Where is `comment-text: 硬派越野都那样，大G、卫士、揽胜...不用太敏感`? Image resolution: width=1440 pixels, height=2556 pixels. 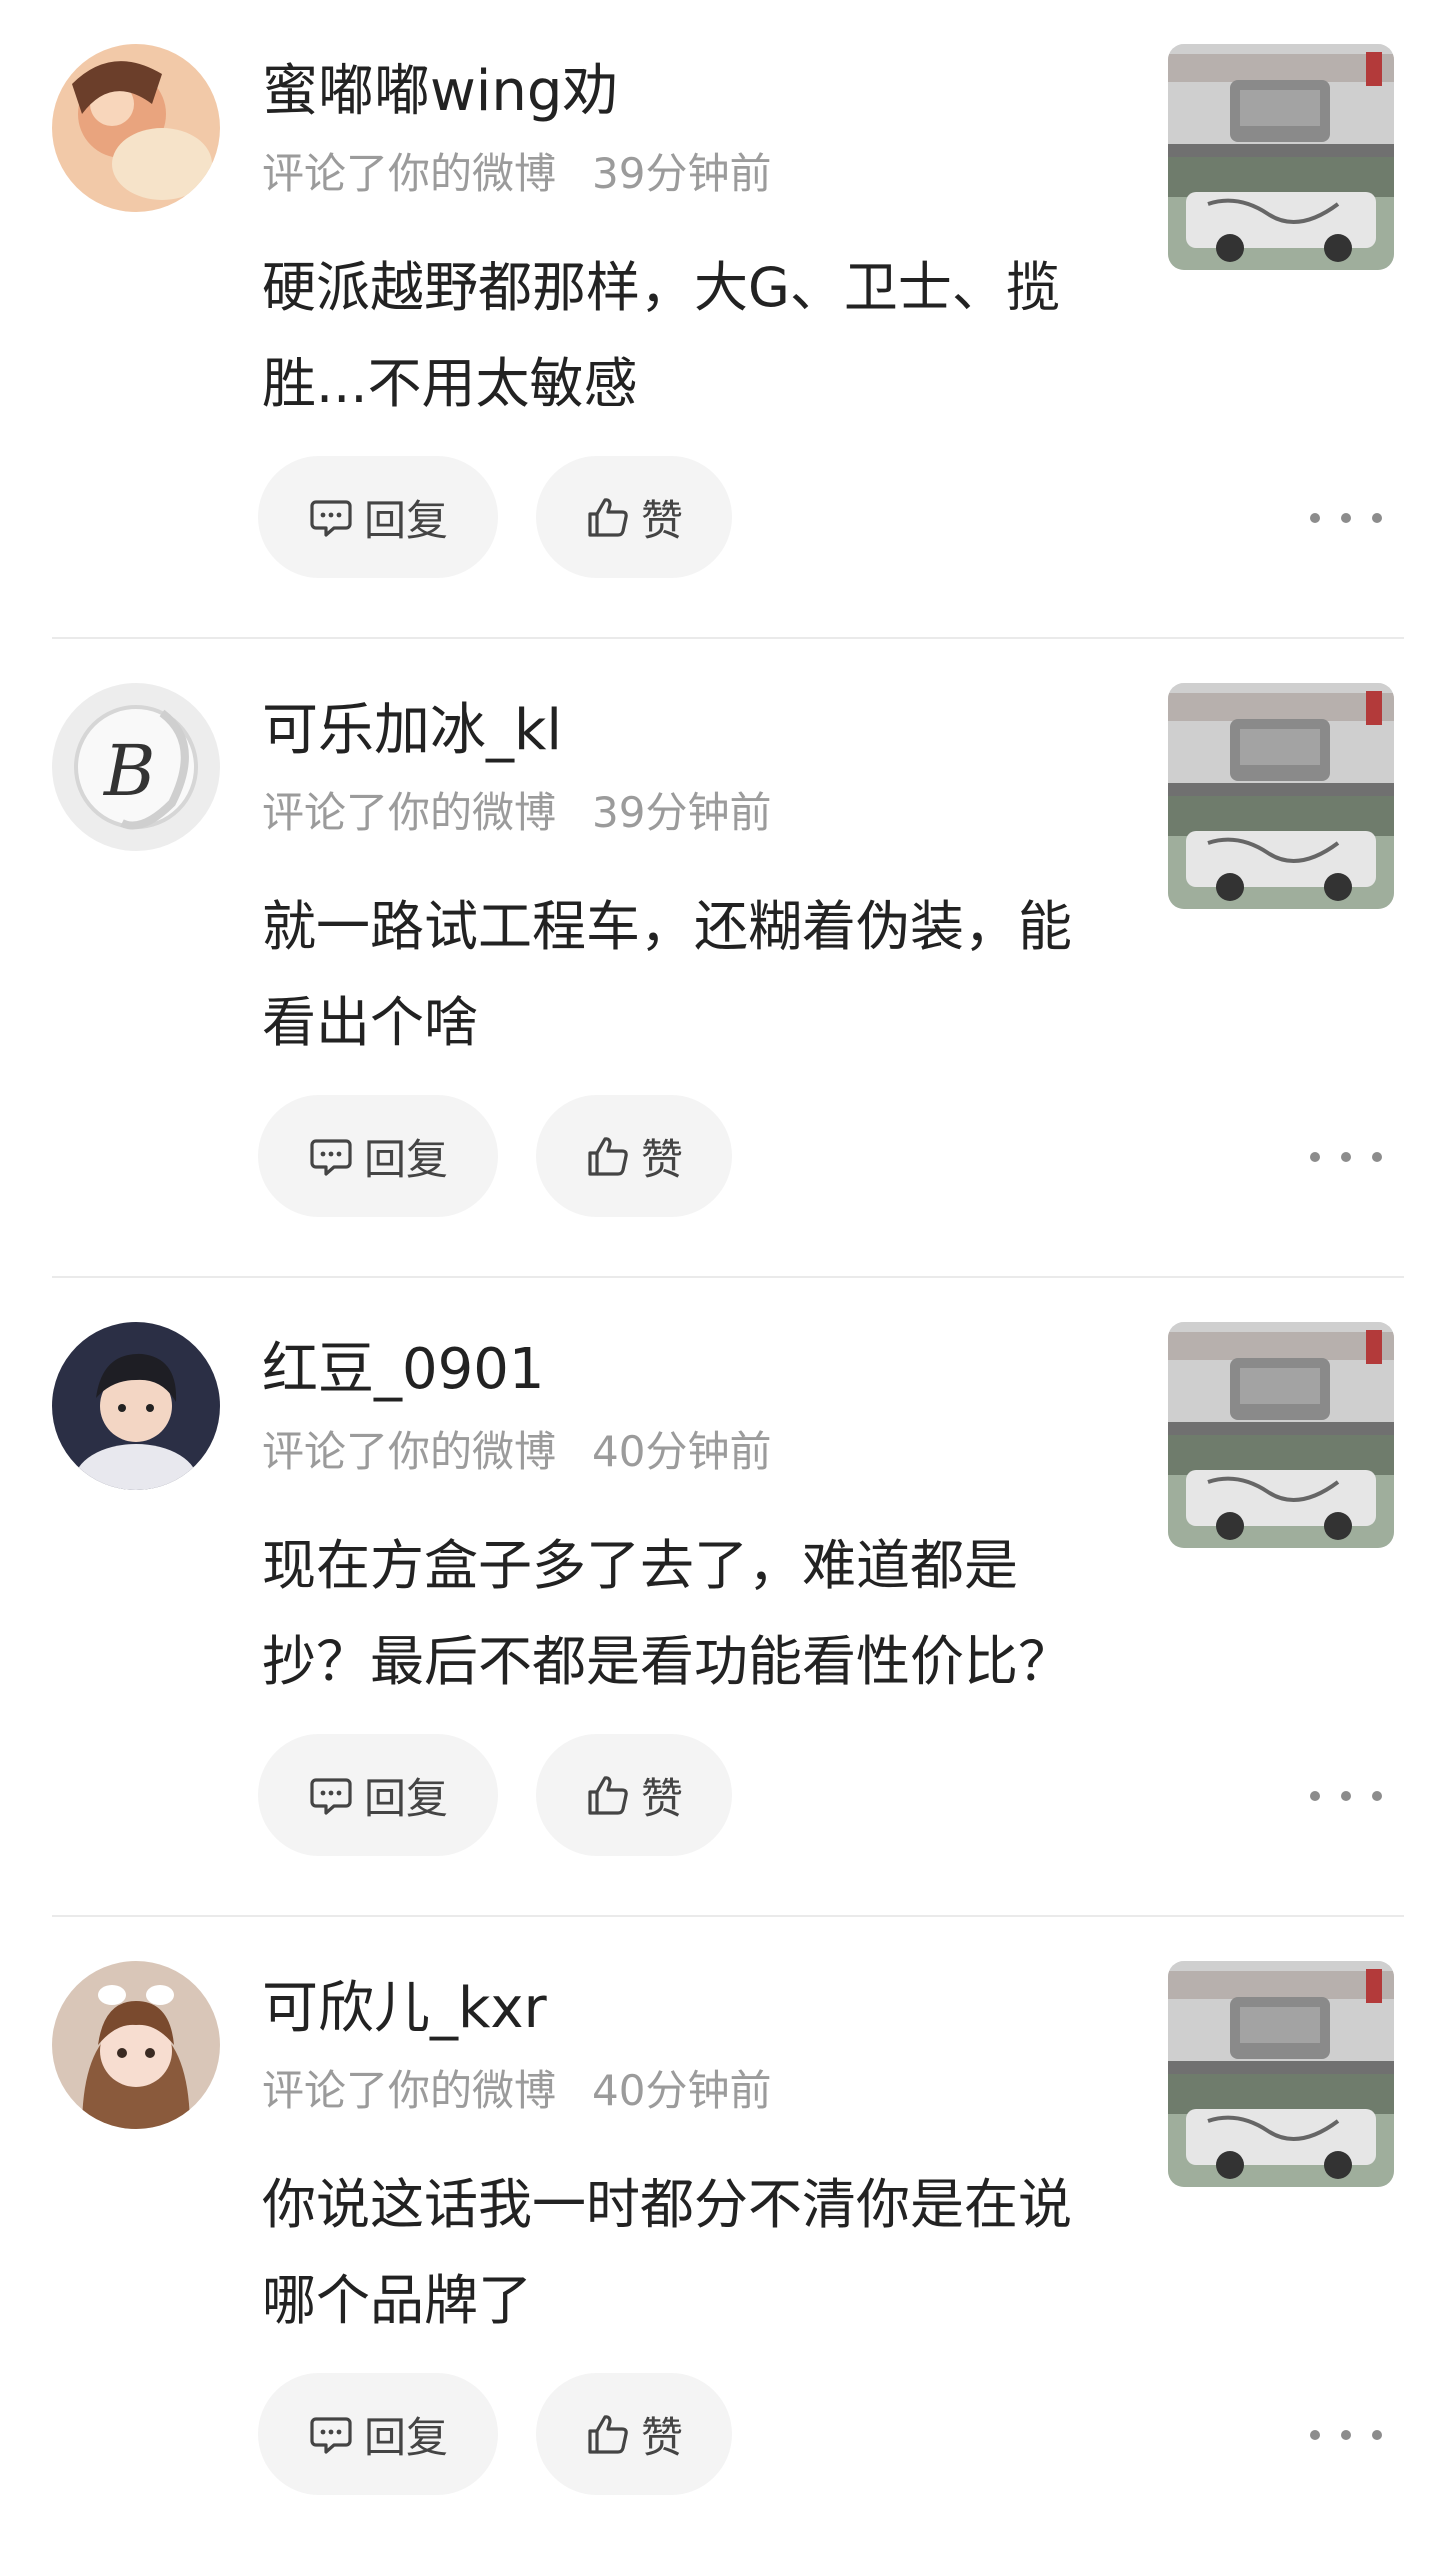
comment-text: 硬派越野都那样，大G、卫士、揽胜...不用太敏感 is located at coordinates (692, 336).